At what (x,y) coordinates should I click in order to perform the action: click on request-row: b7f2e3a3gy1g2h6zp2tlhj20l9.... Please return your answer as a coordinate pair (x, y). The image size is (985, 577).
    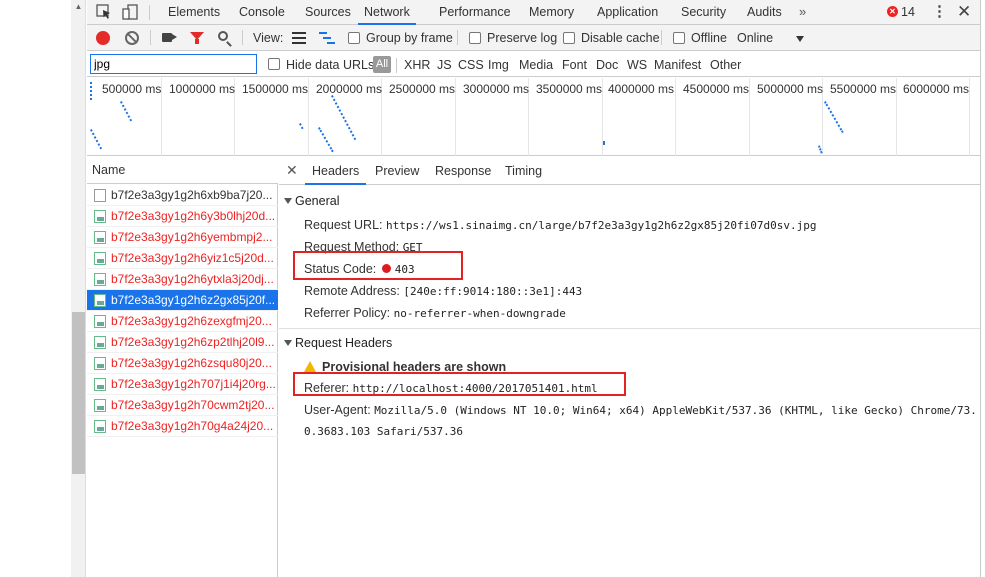
    Looking at the image, I should click on (182, 342).